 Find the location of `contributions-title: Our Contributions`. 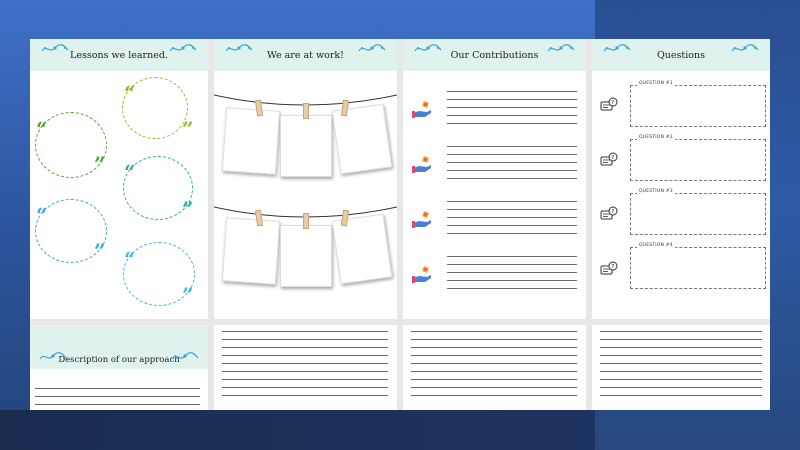

contributions-title: Our Contributions is located at coordinates (494, 55).